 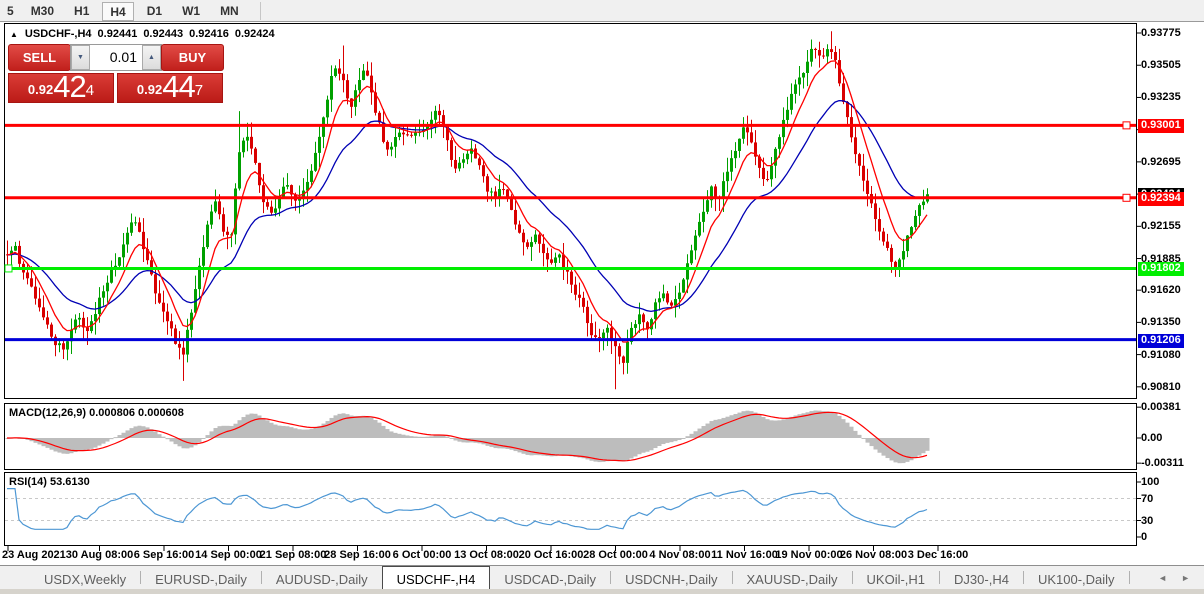 What do you see at coordinates (260, 10) in the screenshot?
I see `toolbar-separator` at bounding box center [260, 10].